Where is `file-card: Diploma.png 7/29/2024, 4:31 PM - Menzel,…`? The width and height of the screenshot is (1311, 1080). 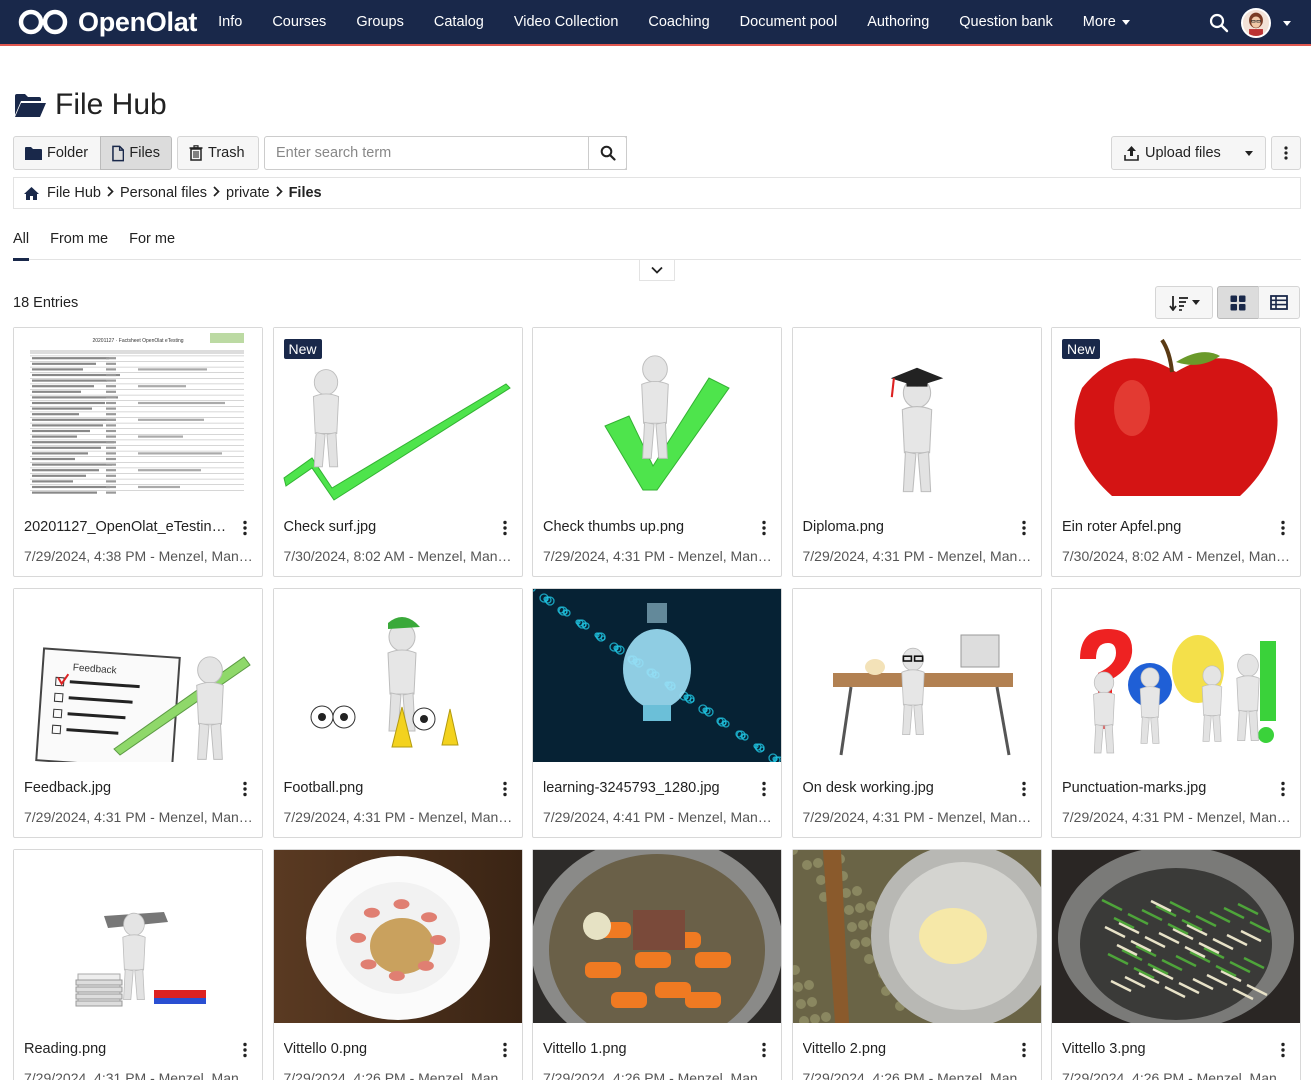 file-card: Diploma.png 7/29/2024, 4:31 PM - Menzel,… is located at coordinates (916, 452).